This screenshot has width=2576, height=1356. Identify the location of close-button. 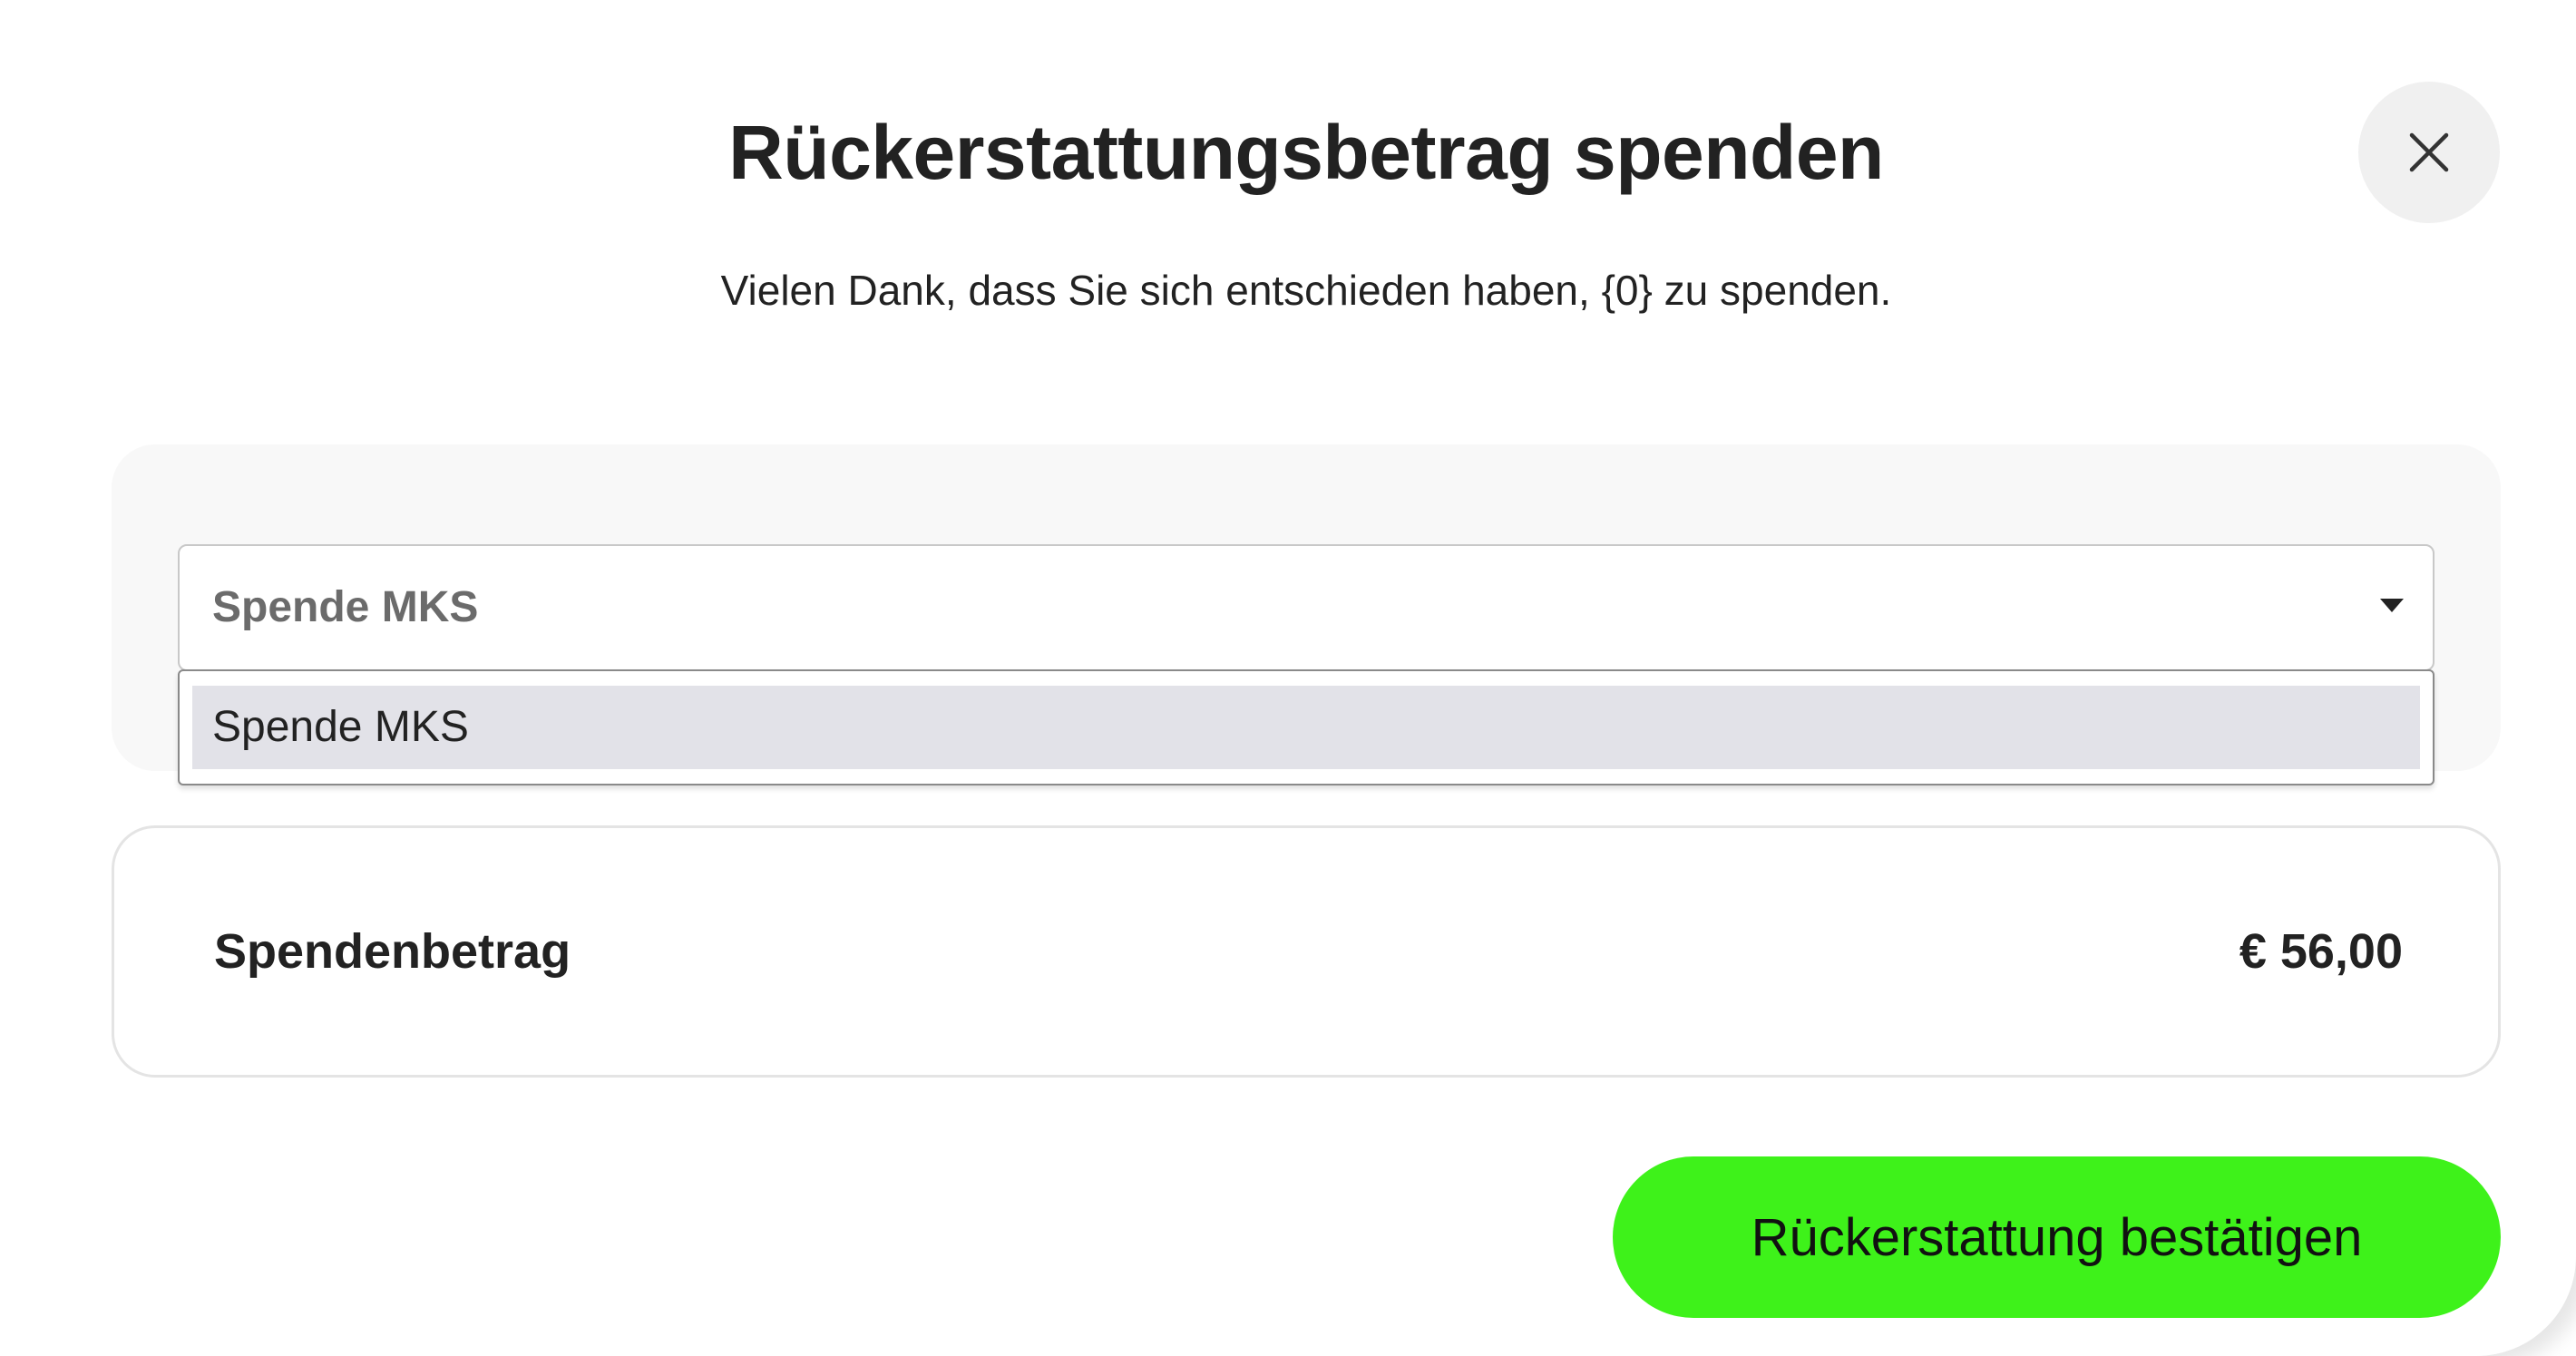
(2429, 152).